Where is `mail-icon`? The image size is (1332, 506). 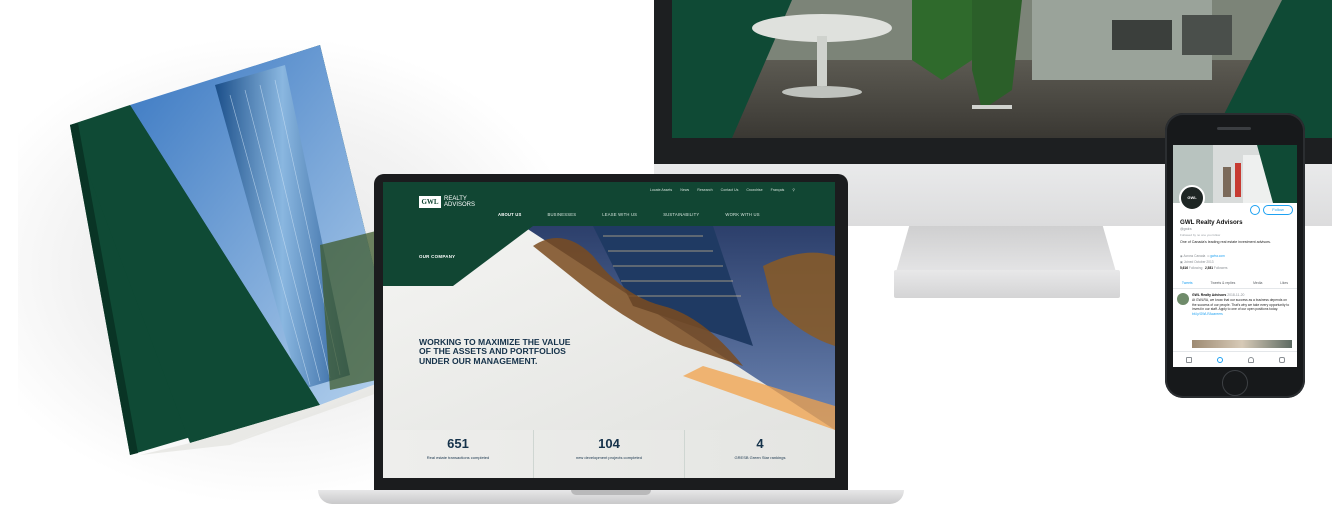 mail-icon is located at coordinates (1281, 359).